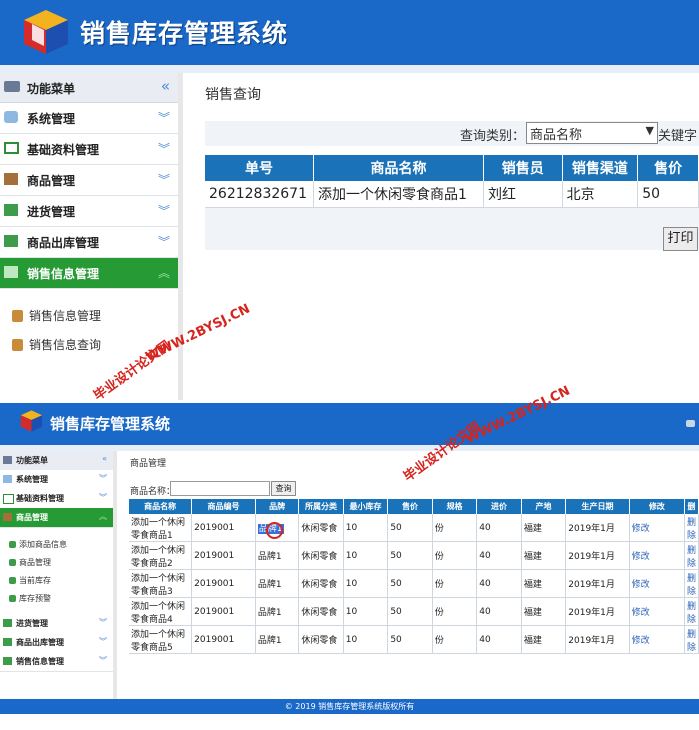  I want to click on table-cell: 北京, so click(600, 194).